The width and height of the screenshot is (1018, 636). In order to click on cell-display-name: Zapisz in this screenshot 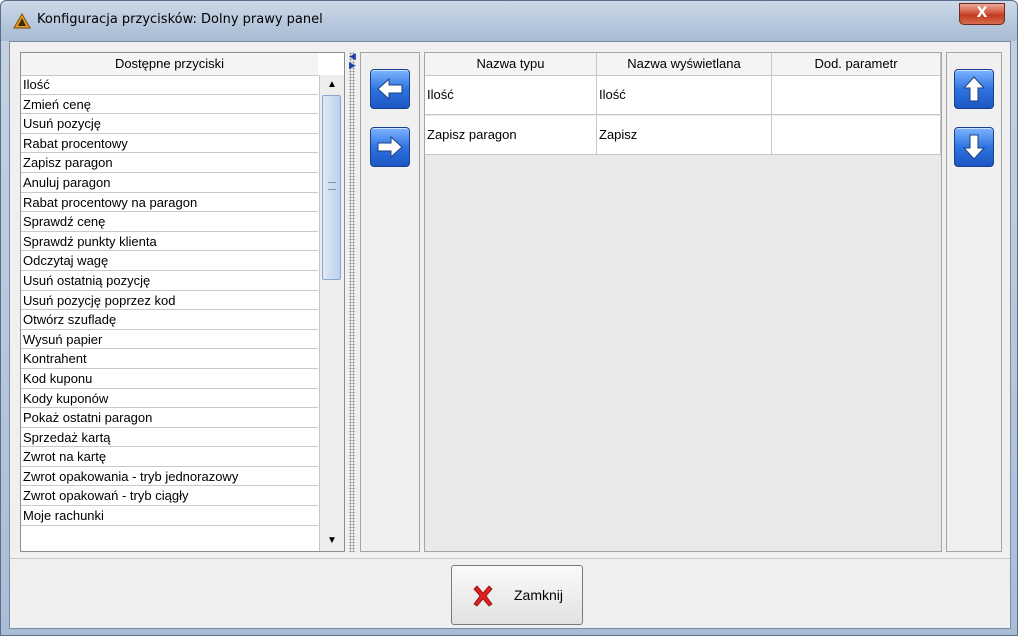, I will do `click(684, 135)`.